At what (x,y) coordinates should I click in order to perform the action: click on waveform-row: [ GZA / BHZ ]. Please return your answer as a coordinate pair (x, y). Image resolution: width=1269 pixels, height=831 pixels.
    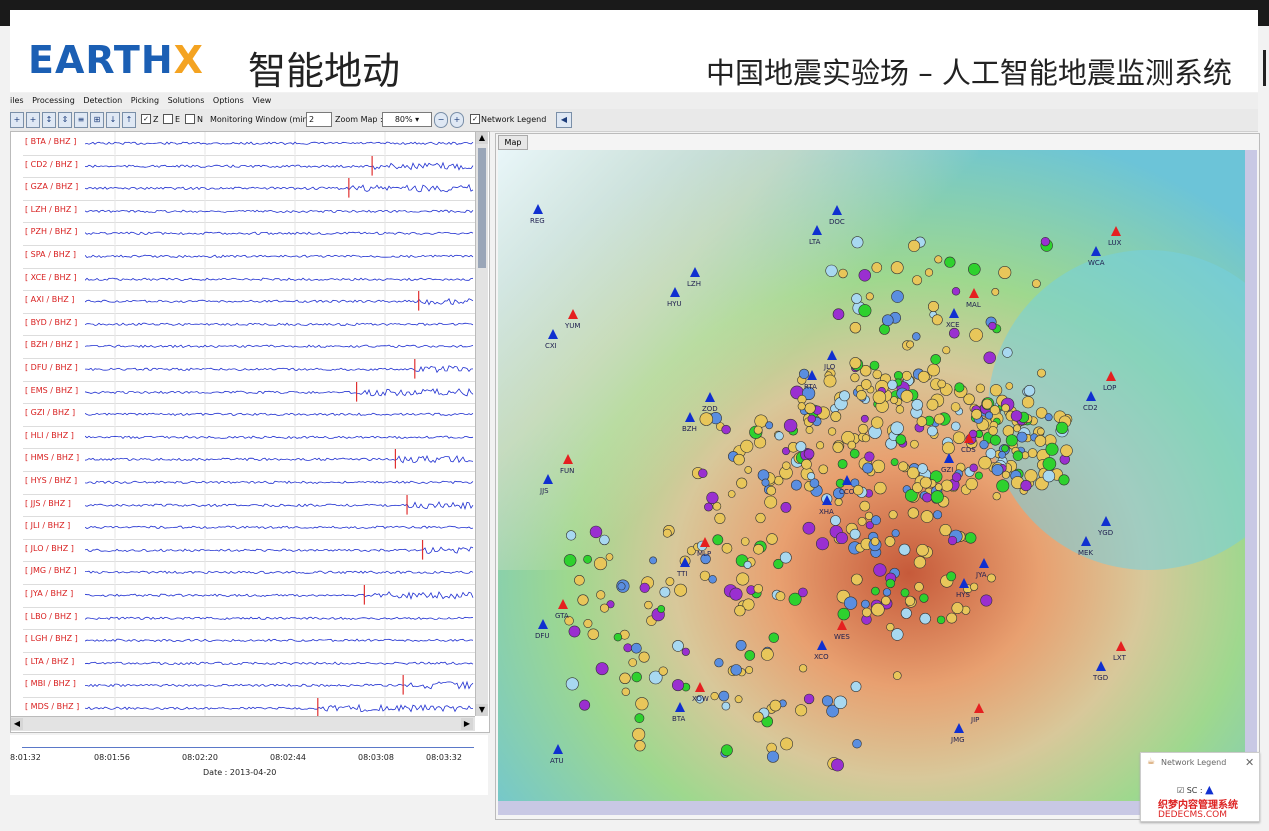
    Looking at the image, I should click on (249, 189).